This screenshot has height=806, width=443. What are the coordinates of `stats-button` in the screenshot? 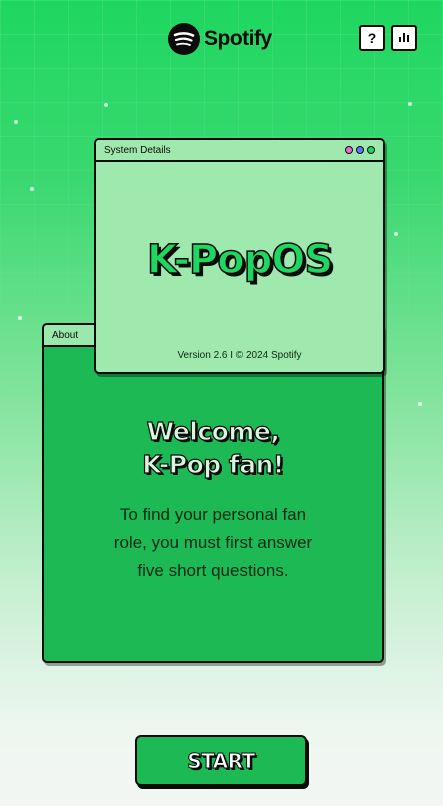 It's located at (404, 38).